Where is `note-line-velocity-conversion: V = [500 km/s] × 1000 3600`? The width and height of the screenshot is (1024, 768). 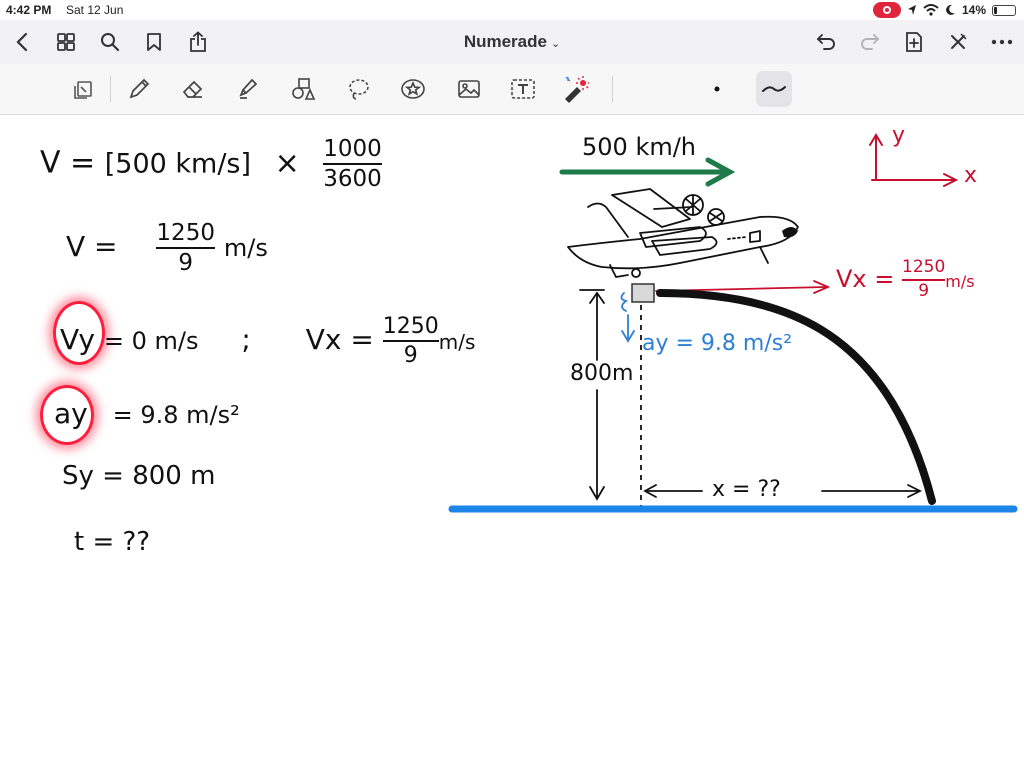 note-line-velocity-conversion: V = [500 km/s] × 1000 3600 is located at coordinates (211, 164).